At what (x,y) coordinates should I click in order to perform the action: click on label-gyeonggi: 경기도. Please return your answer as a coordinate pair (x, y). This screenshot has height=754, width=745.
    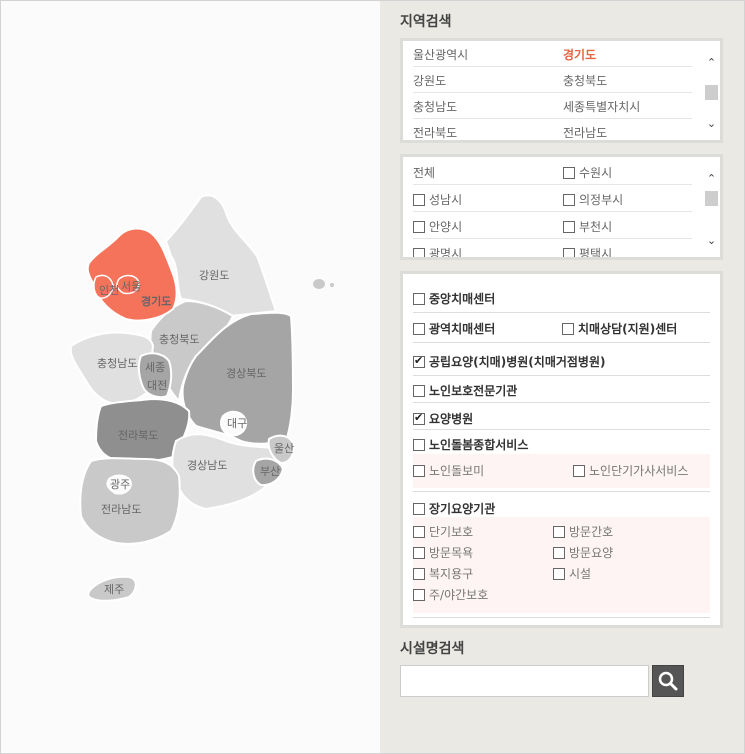
    Looking at the image, I should click on (156, 301).